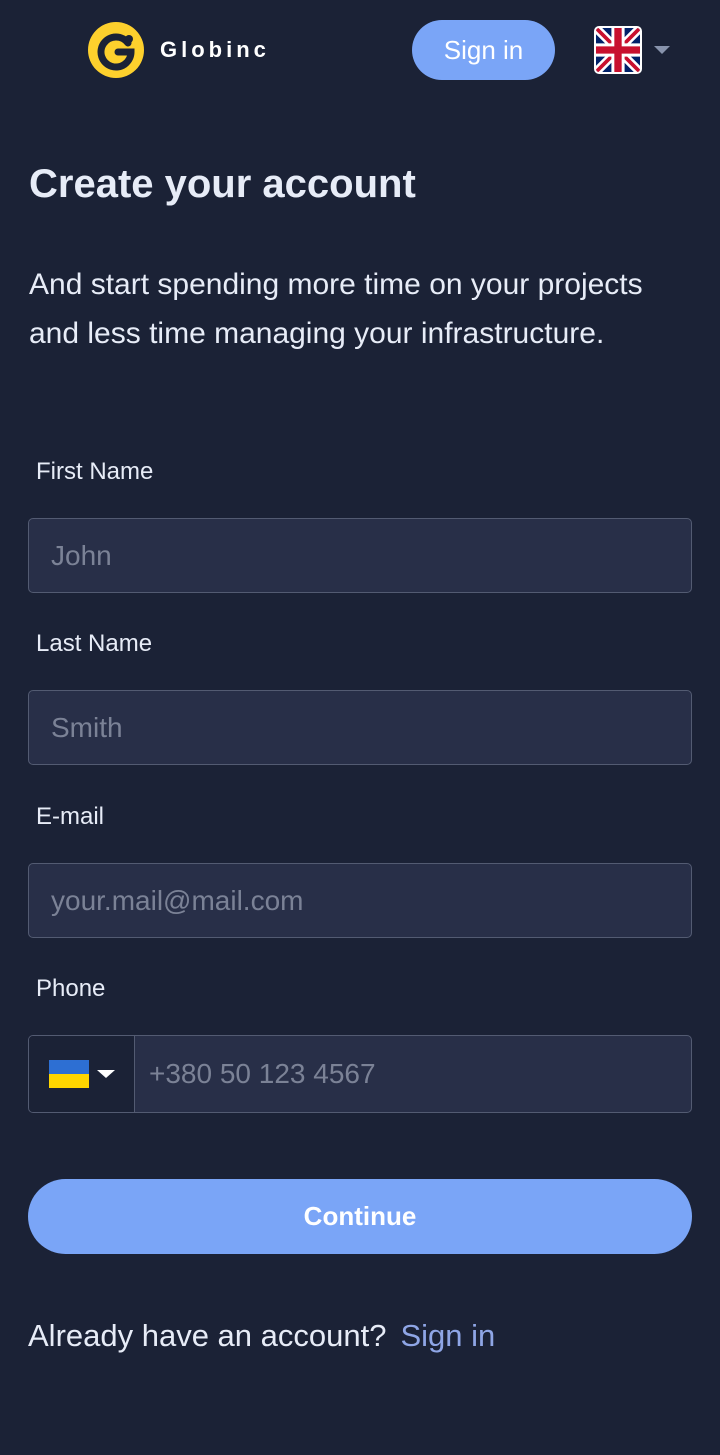 This screenshot has width=720, height=1455. What do you see at coordinates (360, 1216) in the screenshot?
I see `continue-button: Continue` at bounding box center [360, 1216].